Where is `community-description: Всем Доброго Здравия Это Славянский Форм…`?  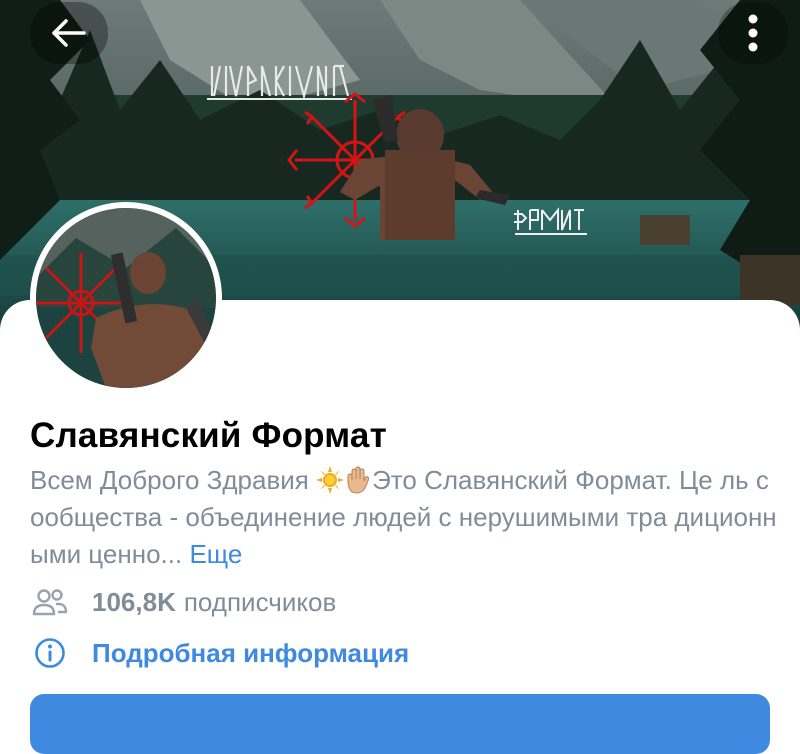
community-description: Всем Доброго Здравия Это Славянский Форм… is located at coordinates (405, 517).